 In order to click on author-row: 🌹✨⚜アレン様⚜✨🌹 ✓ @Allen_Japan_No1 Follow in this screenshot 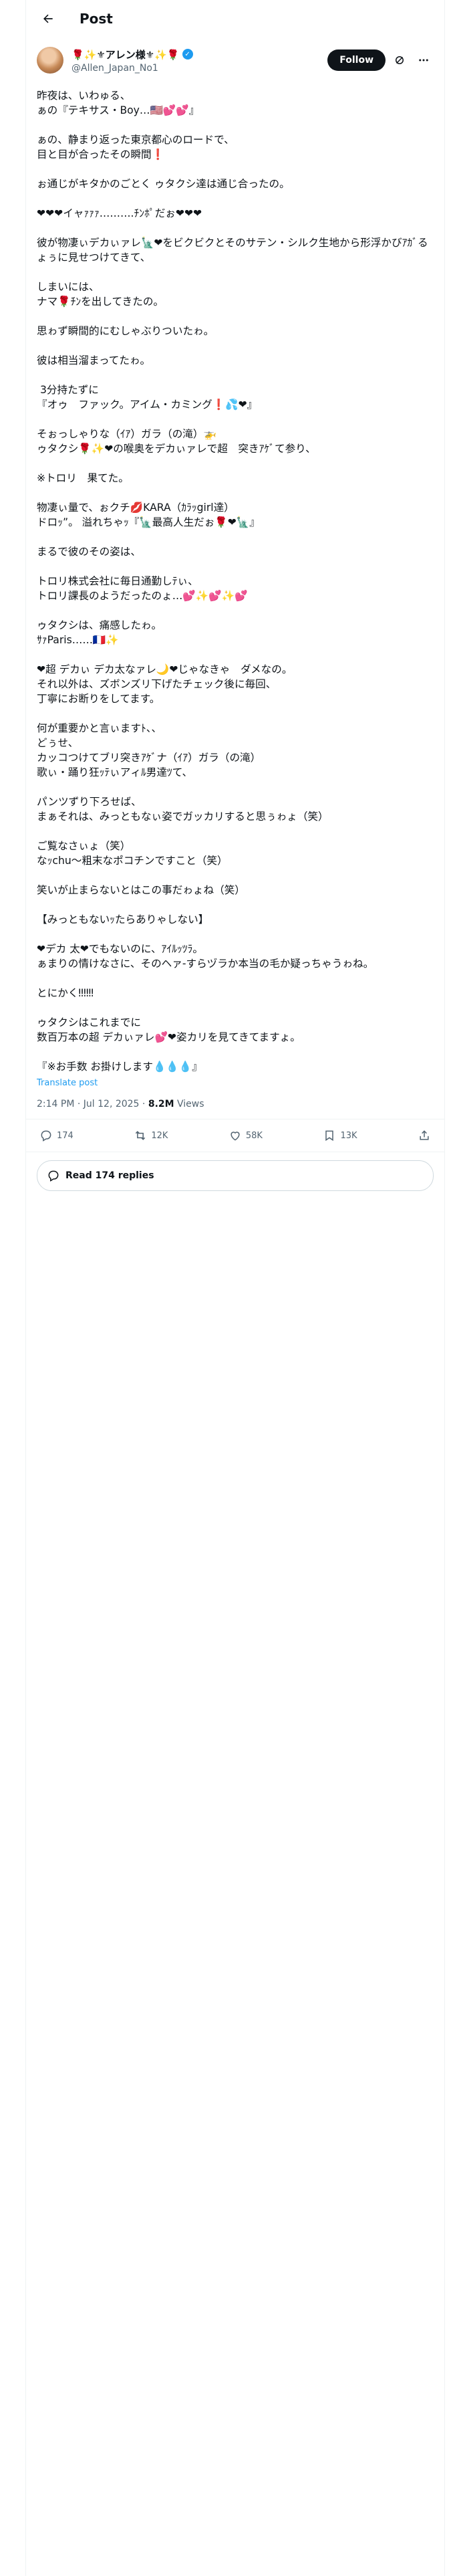, I will do `click(235, 57)`.